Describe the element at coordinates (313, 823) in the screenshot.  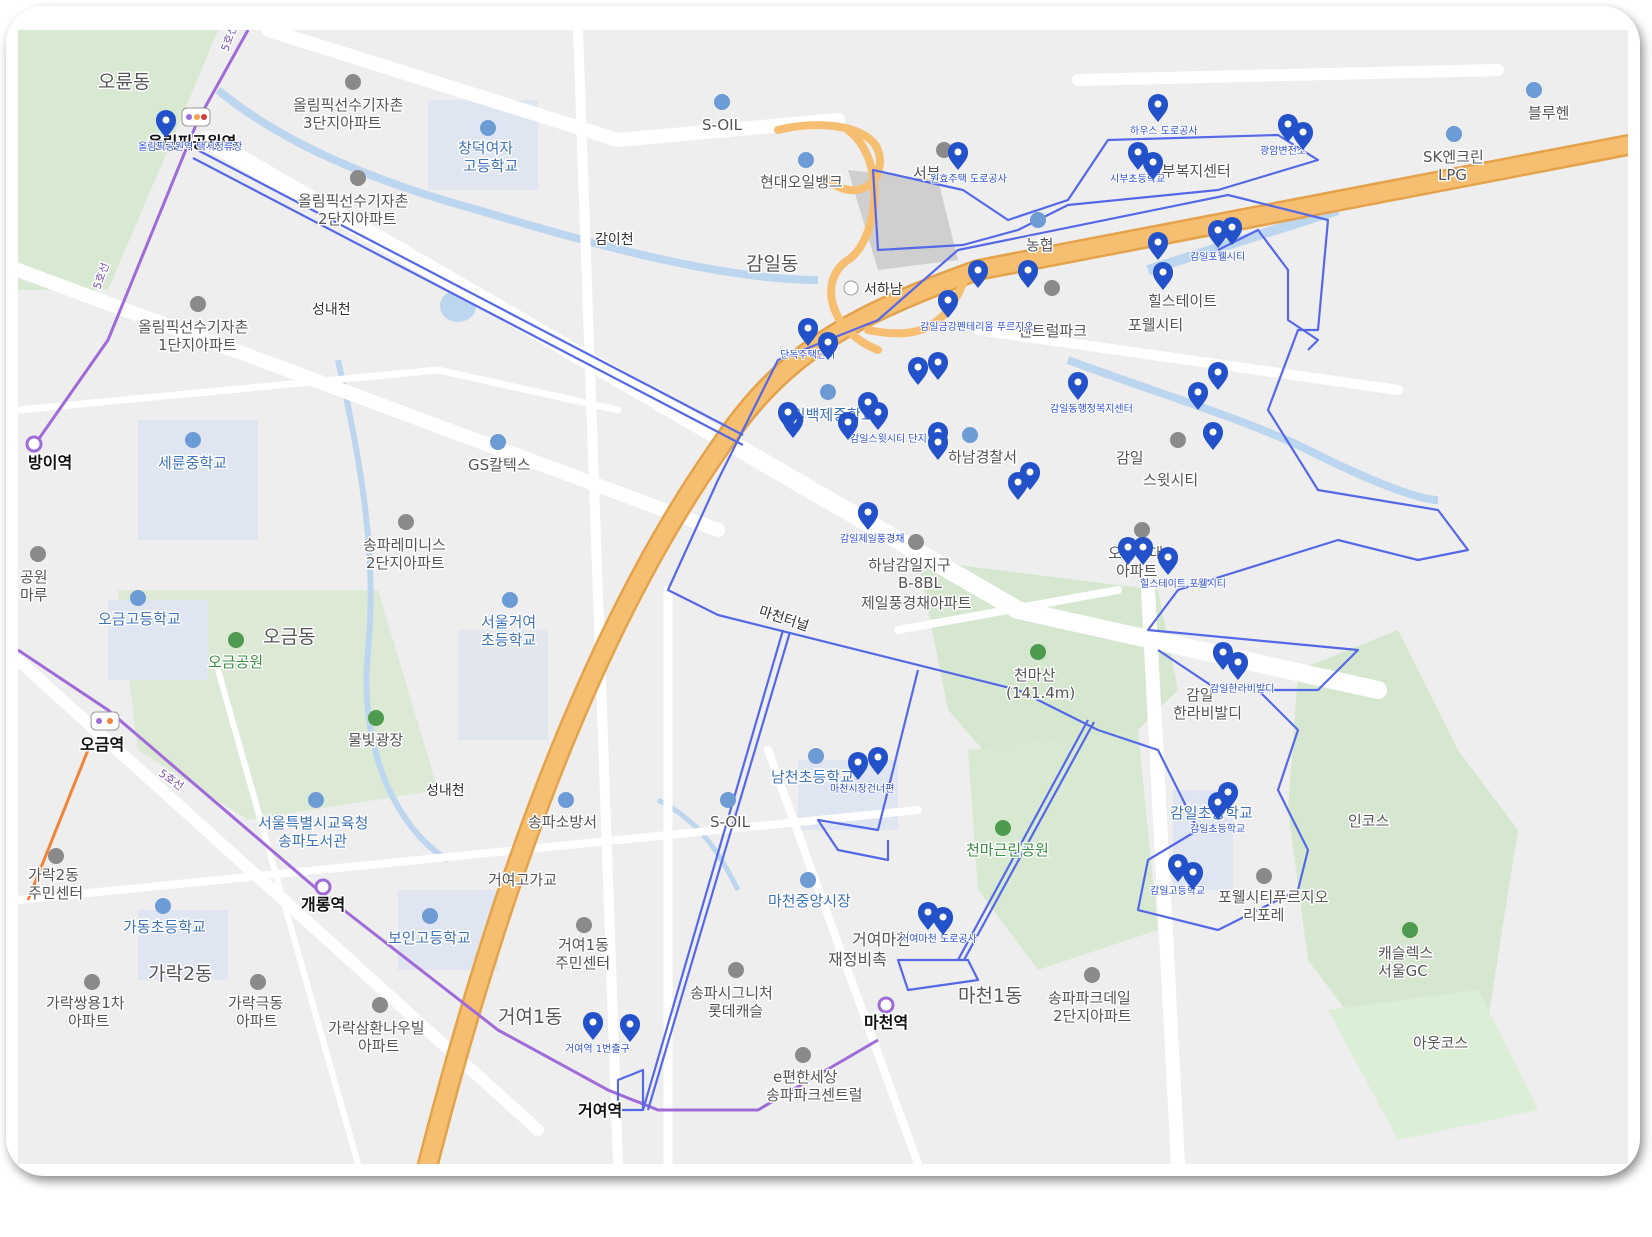
I see `svg-text: 서울특별시교육청` at that location.